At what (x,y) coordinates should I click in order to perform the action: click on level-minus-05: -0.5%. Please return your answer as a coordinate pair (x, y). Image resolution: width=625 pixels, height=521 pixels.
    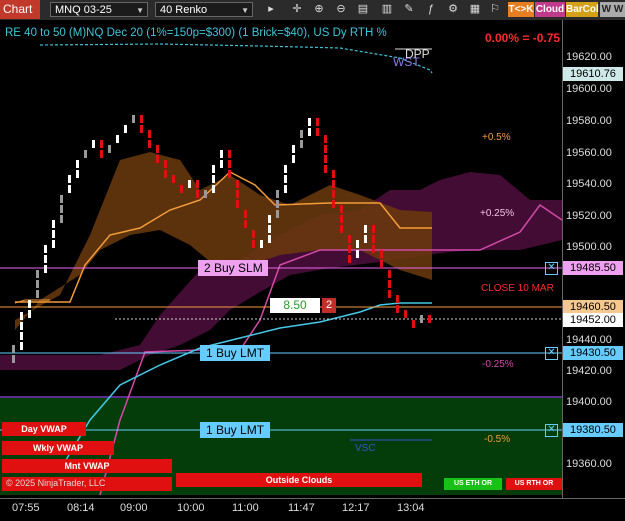
    Looking at the image, I should click on (497, 439).